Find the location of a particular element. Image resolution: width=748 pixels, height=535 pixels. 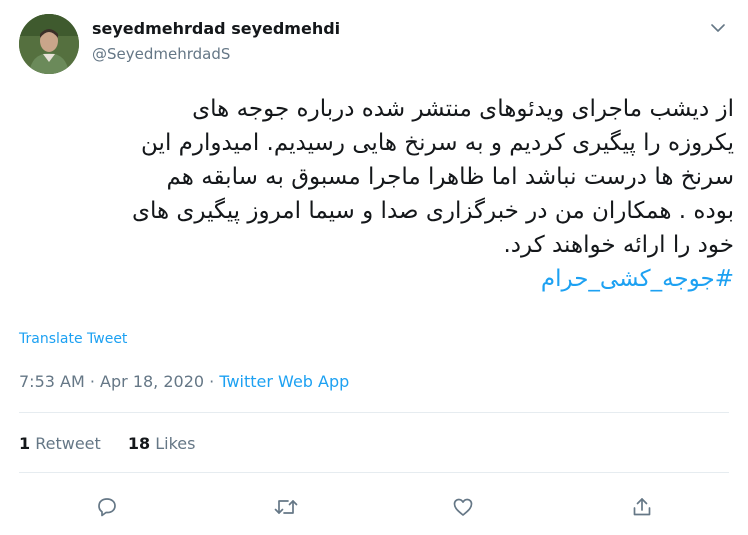

likes-stat: 18 Likes is located at coordinates (162, 443).